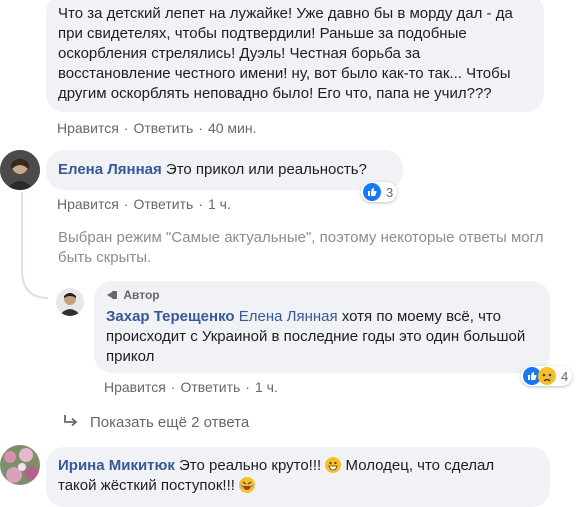  I want to click on grinning-face-emoji-icon, so click(333, 465).